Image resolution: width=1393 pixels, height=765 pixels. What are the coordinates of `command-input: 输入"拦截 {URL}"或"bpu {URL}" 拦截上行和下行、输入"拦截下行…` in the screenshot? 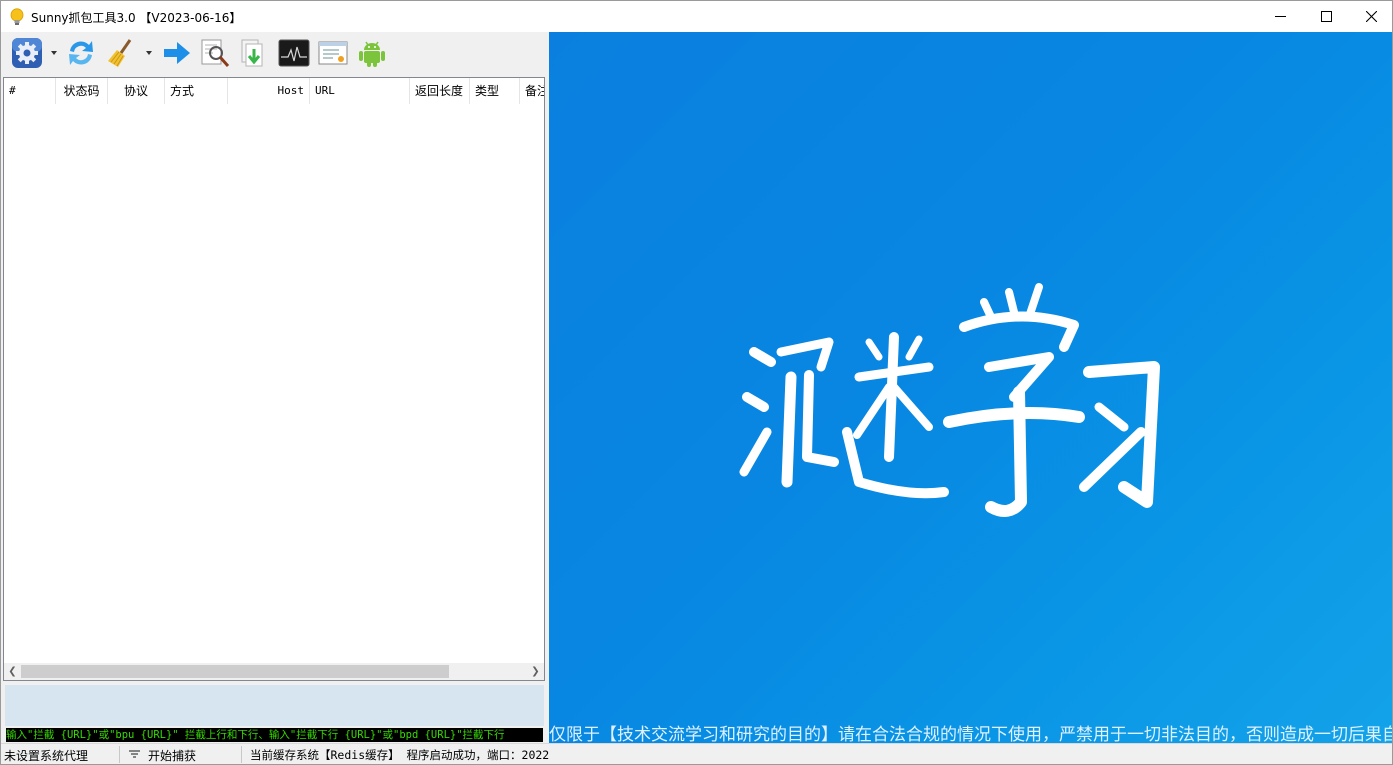 It's located at (274, 735).